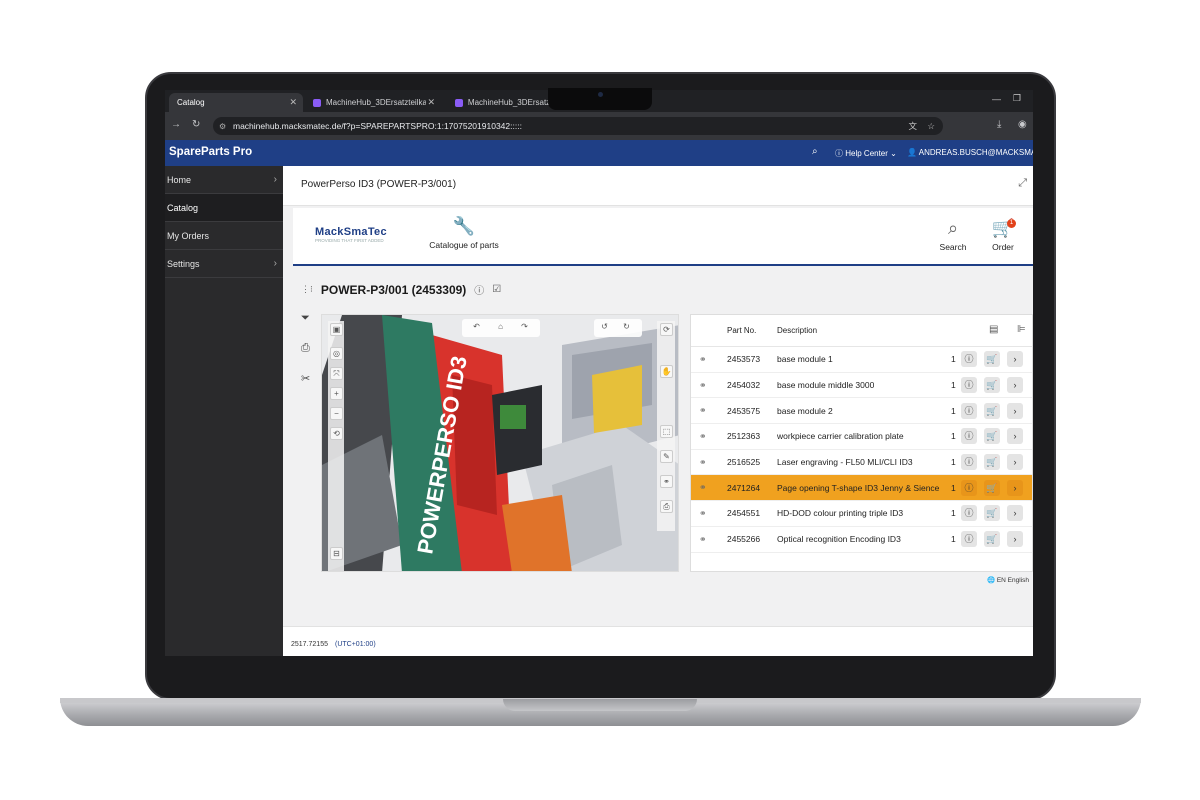 The height and width of the screenshot is (800, 1200). What do you see at coordinates (626, 327) in the screenshot?
I see `rotate-right-icon: ↻` at bounding box center [626, 327].